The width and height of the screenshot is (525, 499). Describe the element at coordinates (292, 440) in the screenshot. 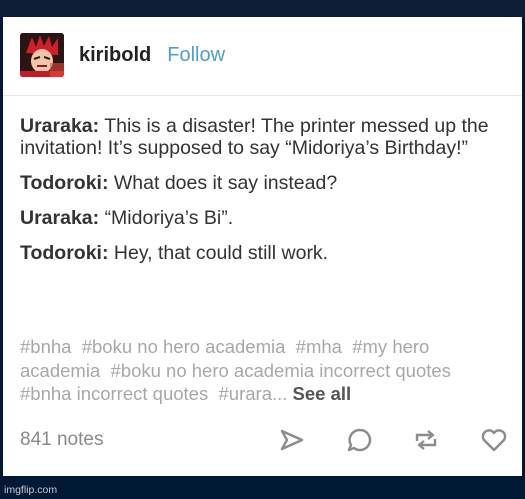

I see `send-icon` at that location.